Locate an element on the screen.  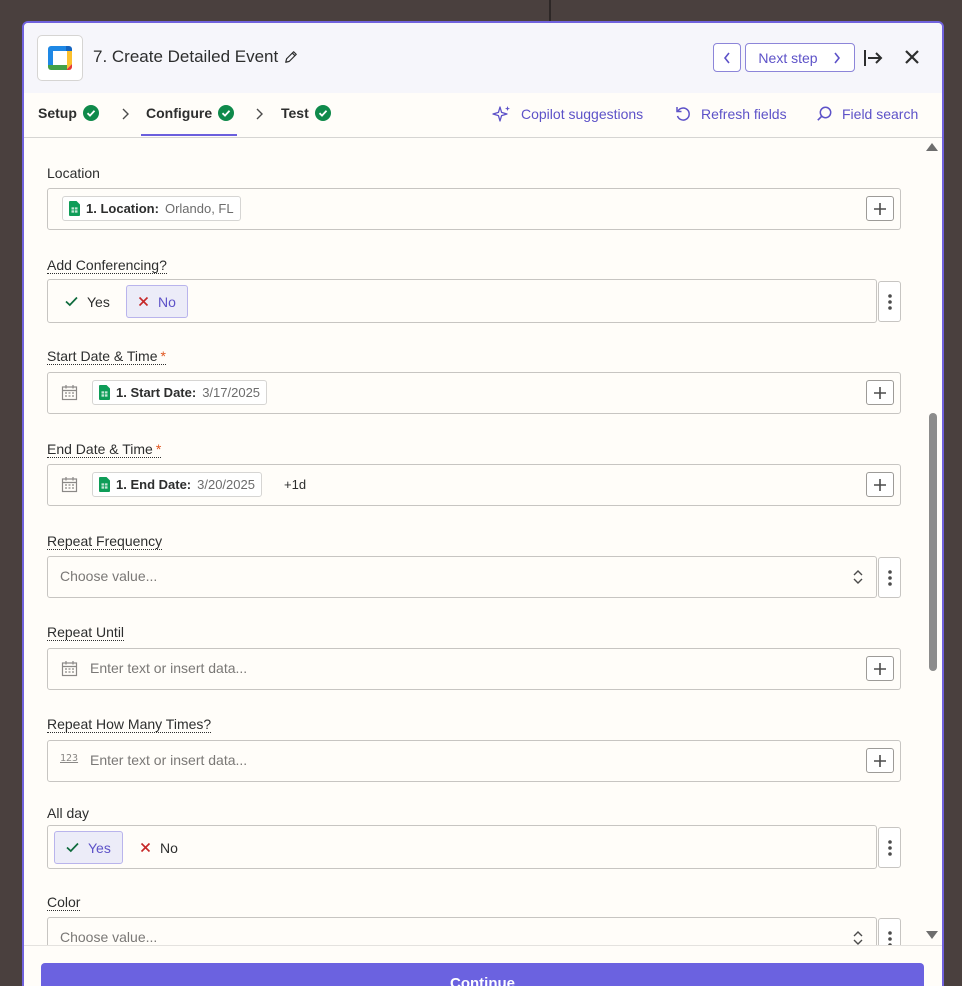
pill-value: 3/17/2025 is located at coordinates (231, 392).